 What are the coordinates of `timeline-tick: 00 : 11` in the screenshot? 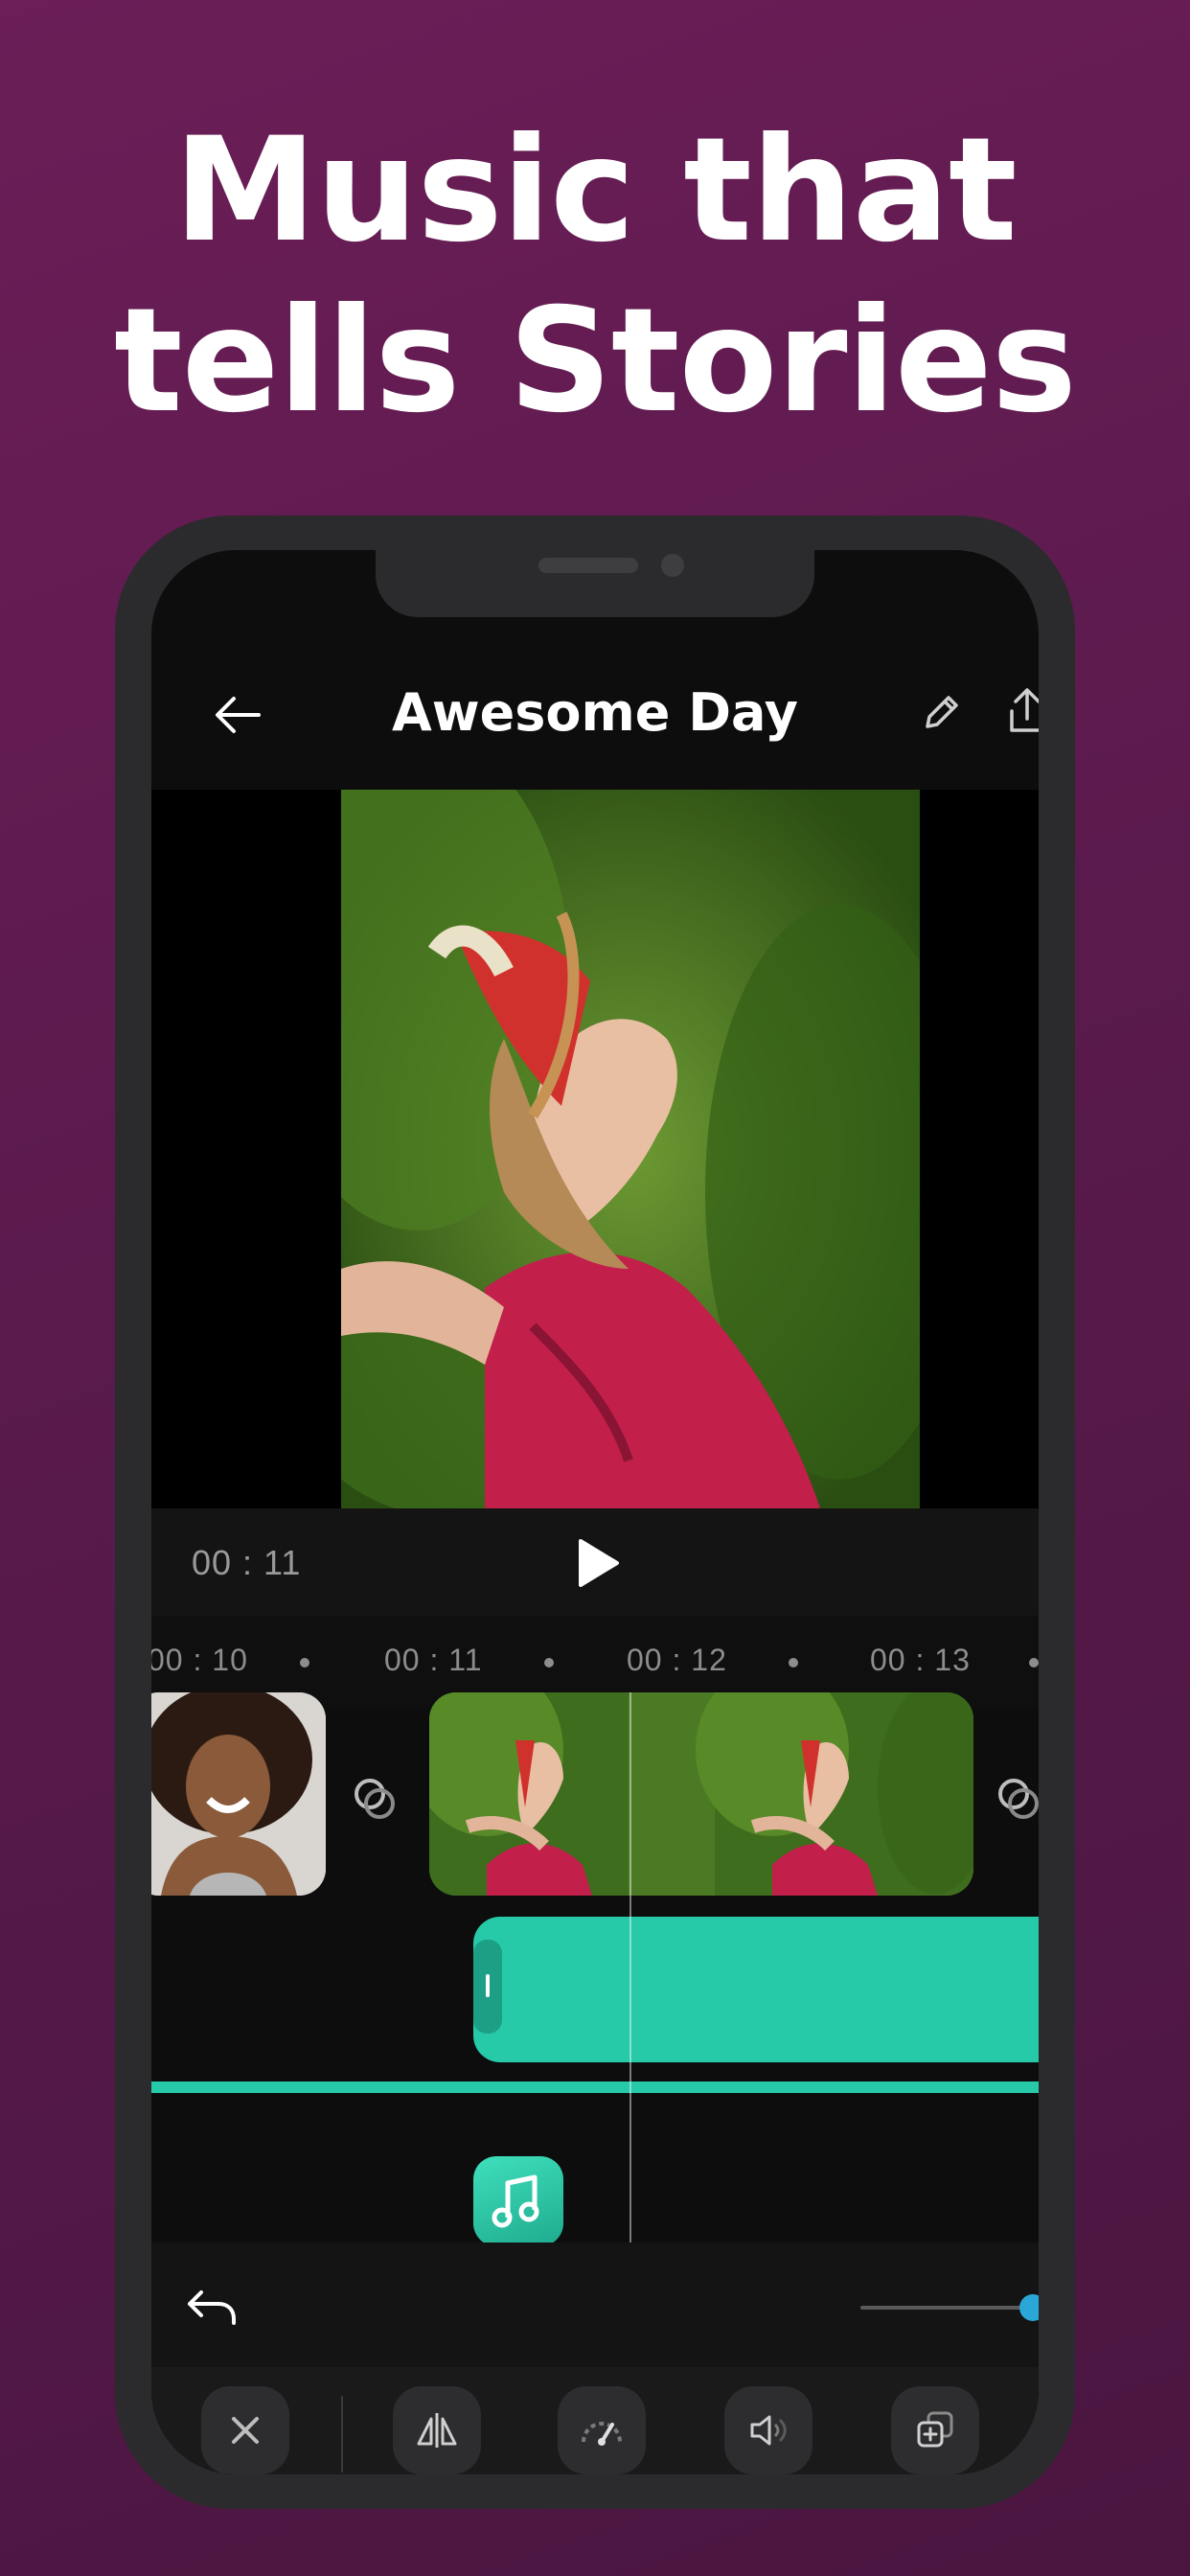 It's located at (434, 1660).